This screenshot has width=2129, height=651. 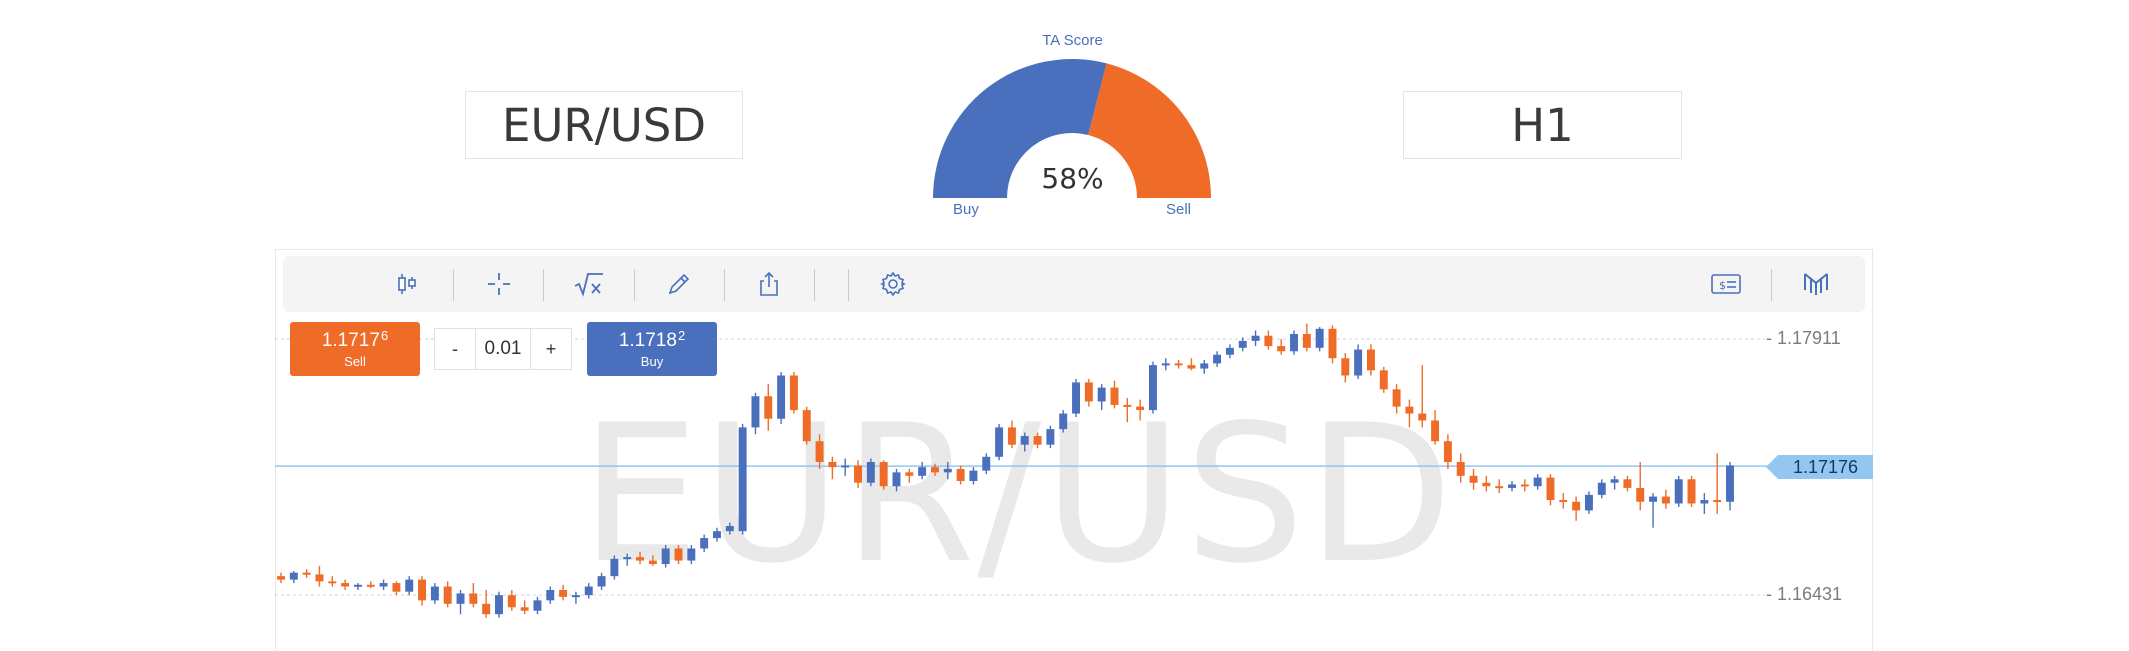 I want to click on timeframe-label: H1, so click(x=1542, y=125).